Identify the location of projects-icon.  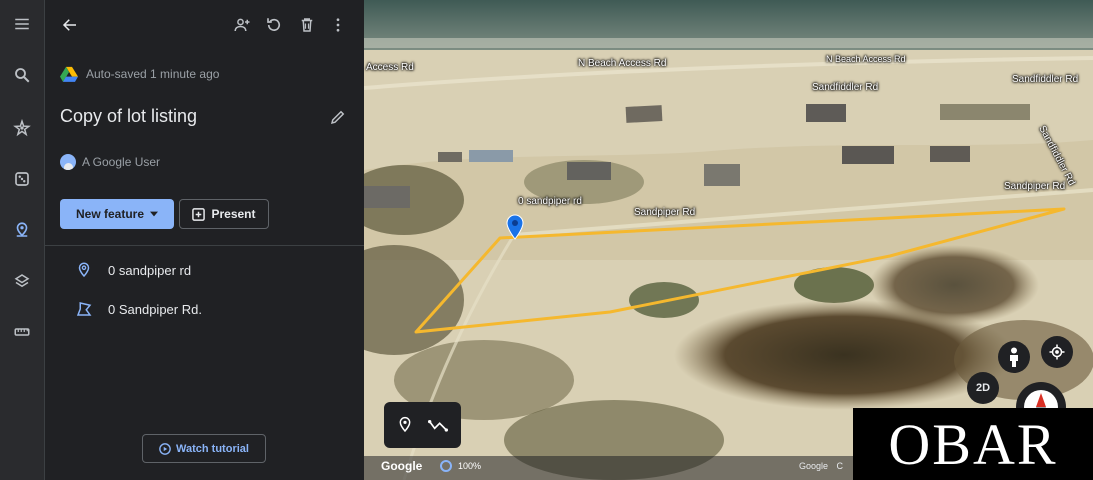
(22, 230).